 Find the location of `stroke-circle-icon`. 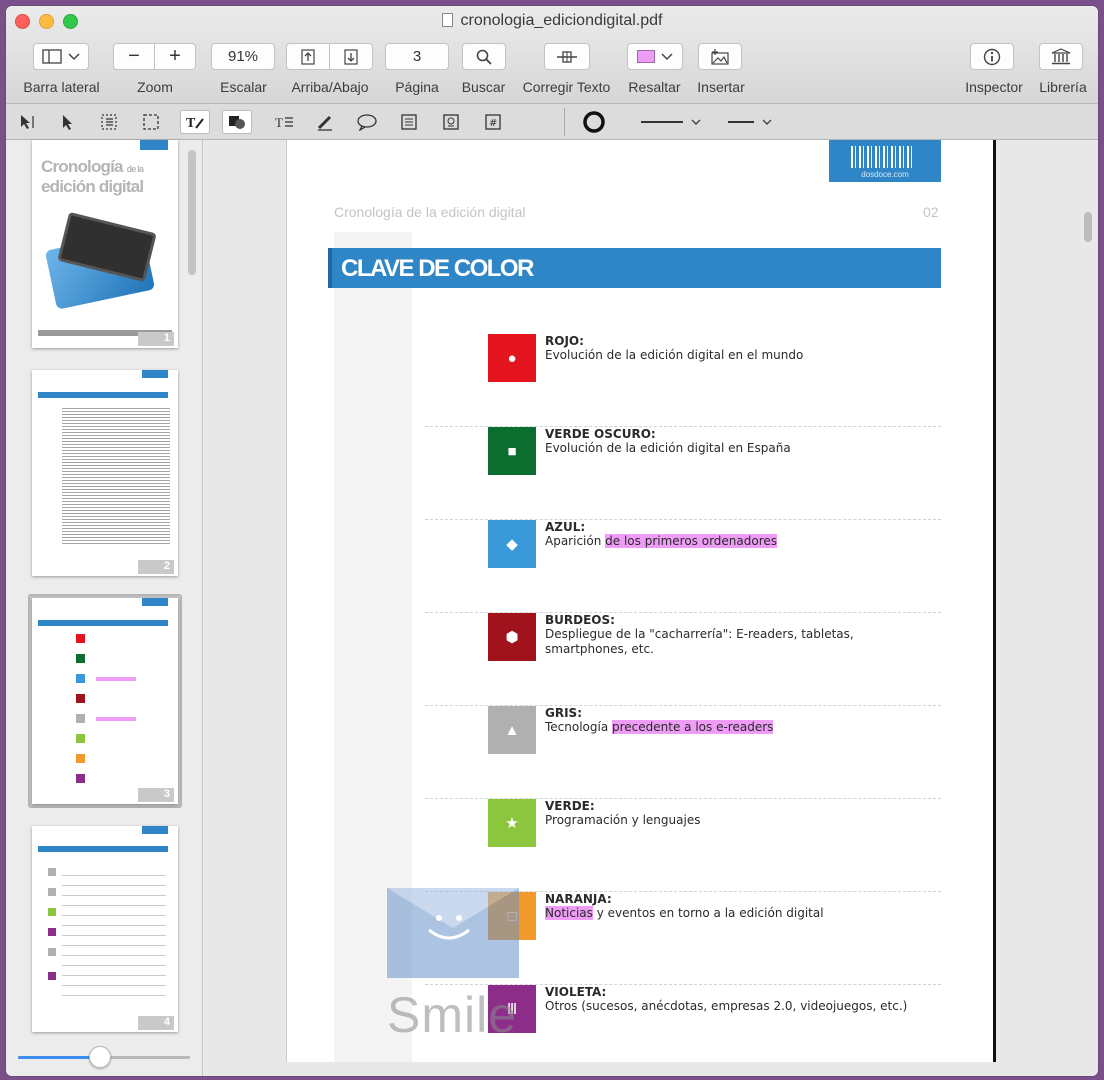

stroke-circle-icon is located at coordinates (594, 122).